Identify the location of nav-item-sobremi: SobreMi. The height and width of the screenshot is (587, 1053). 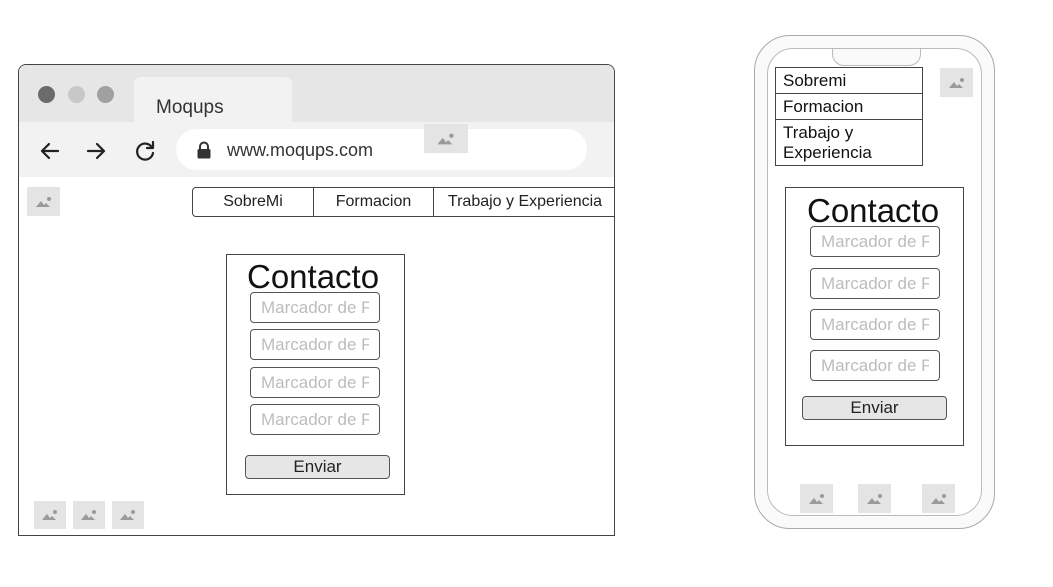
(253, 202).